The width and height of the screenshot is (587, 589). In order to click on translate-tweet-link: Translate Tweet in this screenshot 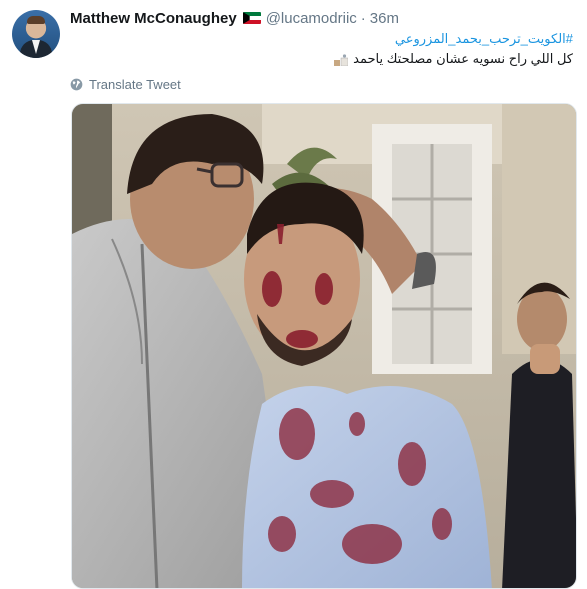, I will do `click(125, 84)`.